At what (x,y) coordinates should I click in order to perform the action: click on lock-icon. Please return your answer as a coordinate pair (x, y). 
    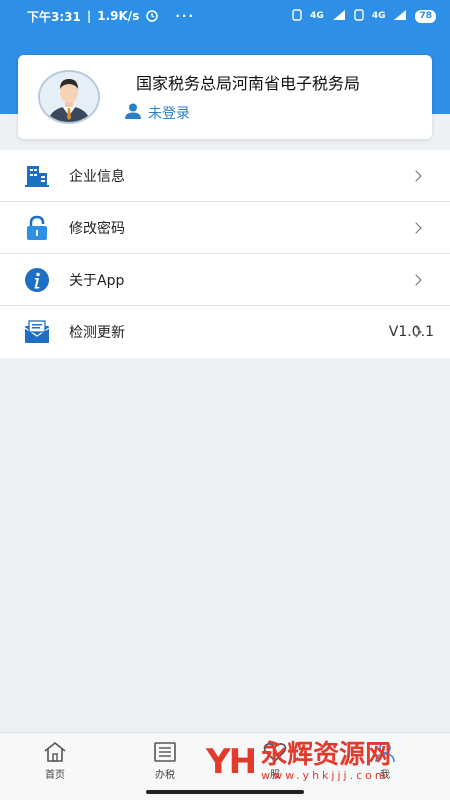
    Looking at the image, I should click on (37, 228).